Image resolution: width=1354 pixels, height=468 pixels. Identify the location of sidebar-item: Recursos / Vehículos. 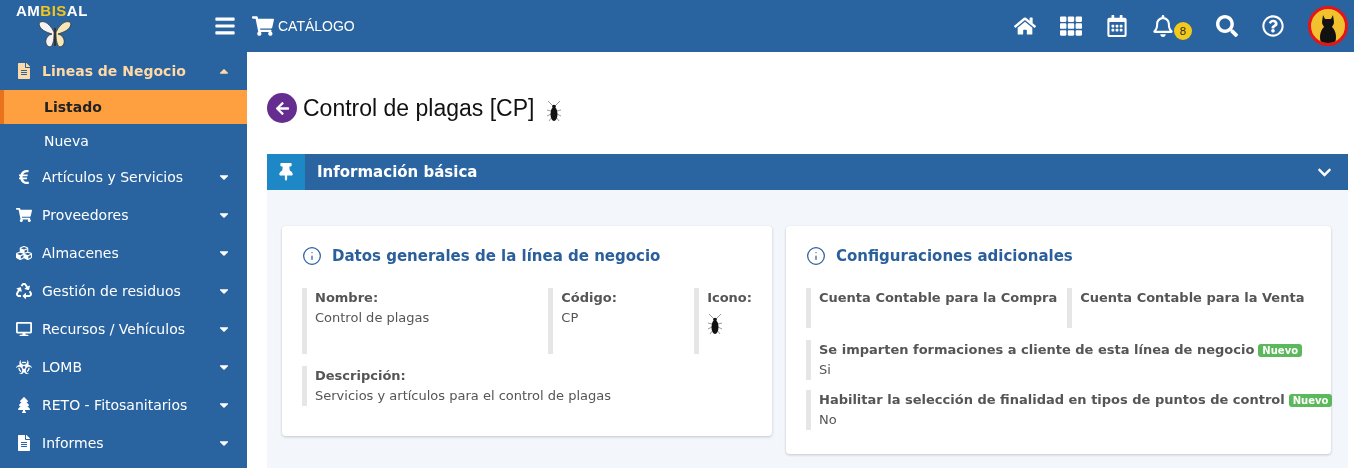
(123, 329).